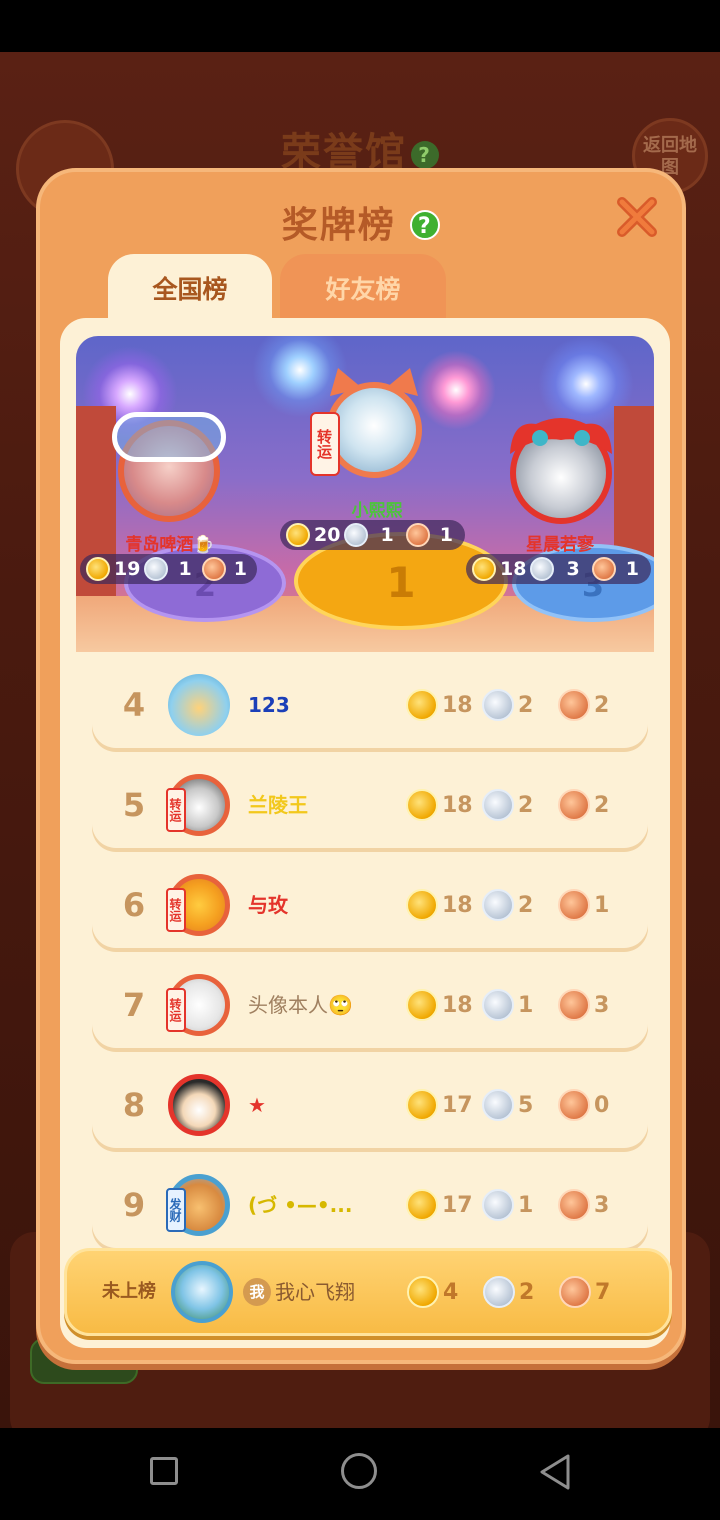 The height and width of the screenshot is (1520, 720). I want to click on medal-counts-rank-2: 19 1 1, so click(168, 569).